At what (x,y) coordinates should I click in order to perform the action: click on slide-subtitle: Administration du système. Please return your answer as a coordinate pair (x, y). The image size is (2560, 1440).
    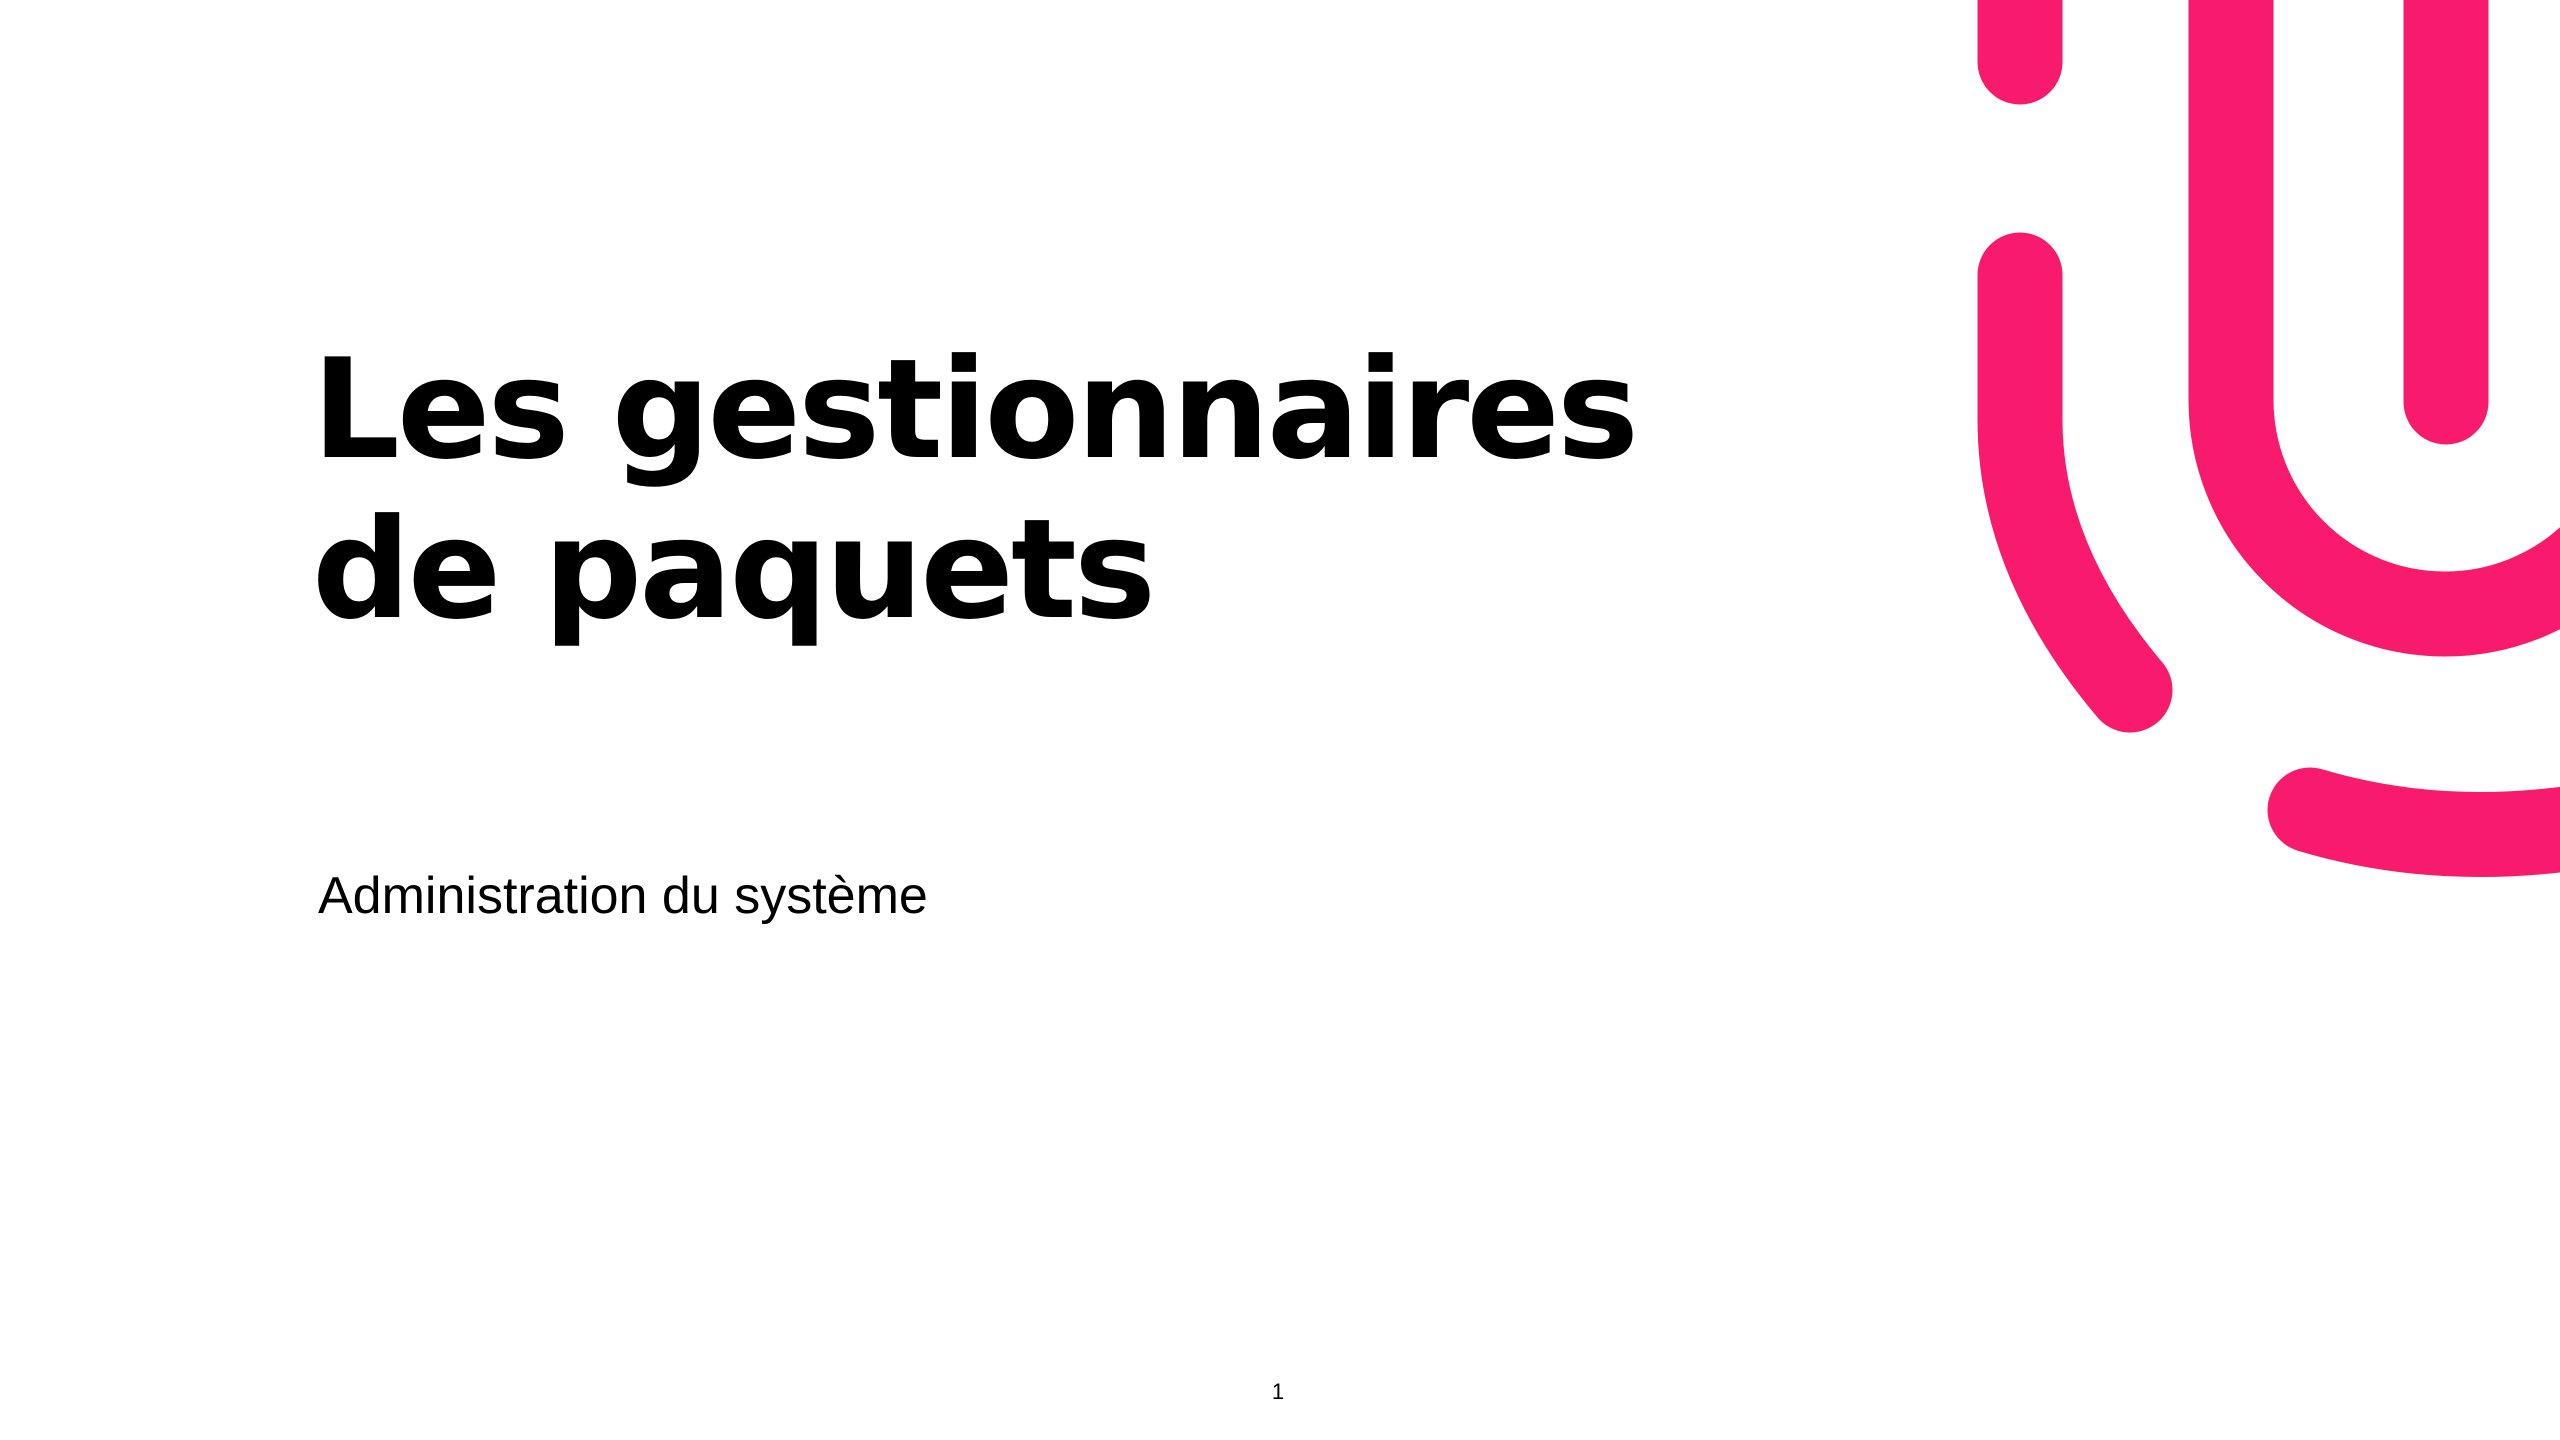
    Looking at the image, I should click on (623, 896).